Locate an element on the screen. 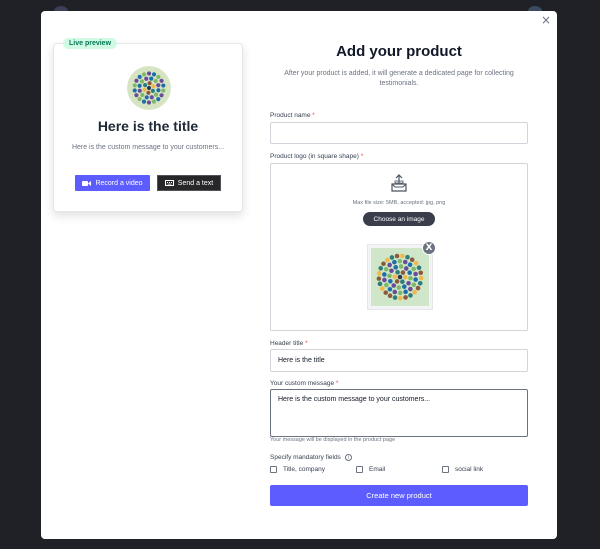 This screenshot has width=600, height=549. info-icon: i is located at coordinates (348, 457).